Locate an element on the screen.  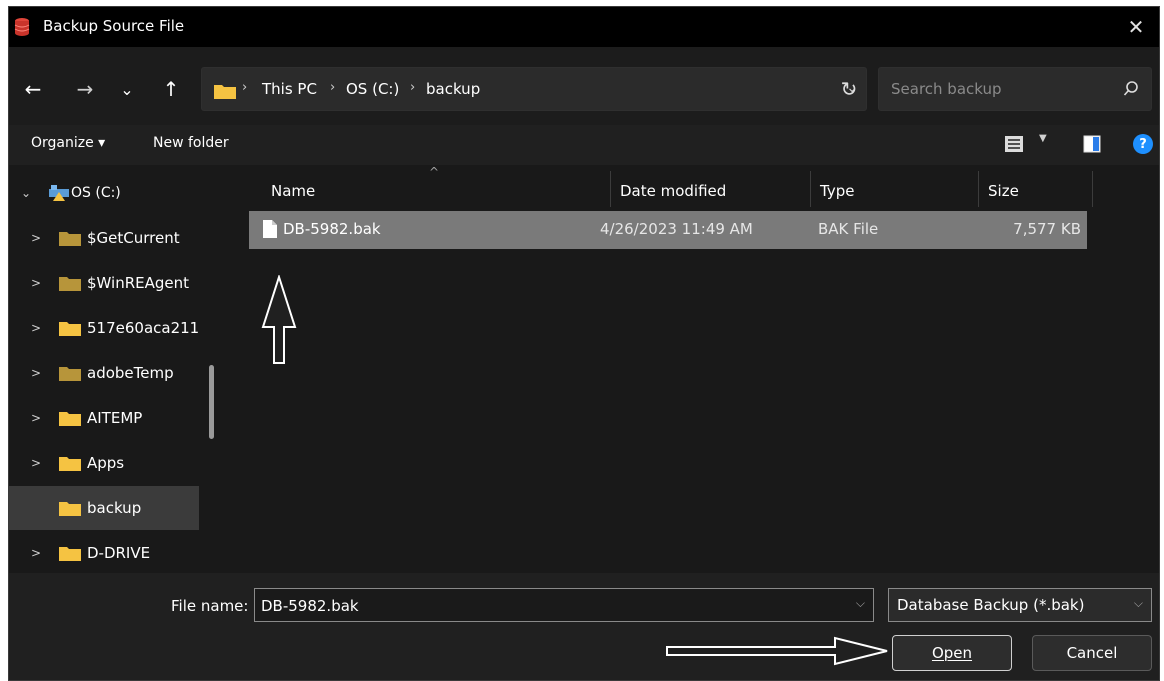
file-type: BAK File is located at coordinates (848, 229).